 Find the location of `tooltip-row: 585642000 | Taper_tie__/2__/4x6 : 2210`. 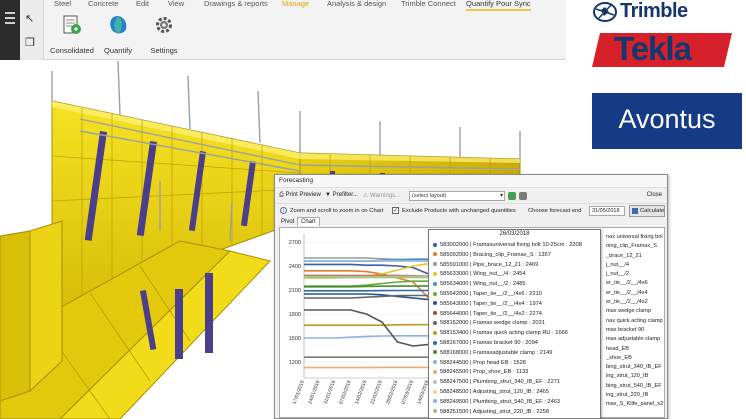

tooltip-row: 585642000 | Taper_tie__/2__/4x6 : 2210 is located at coordinates (516, 295).